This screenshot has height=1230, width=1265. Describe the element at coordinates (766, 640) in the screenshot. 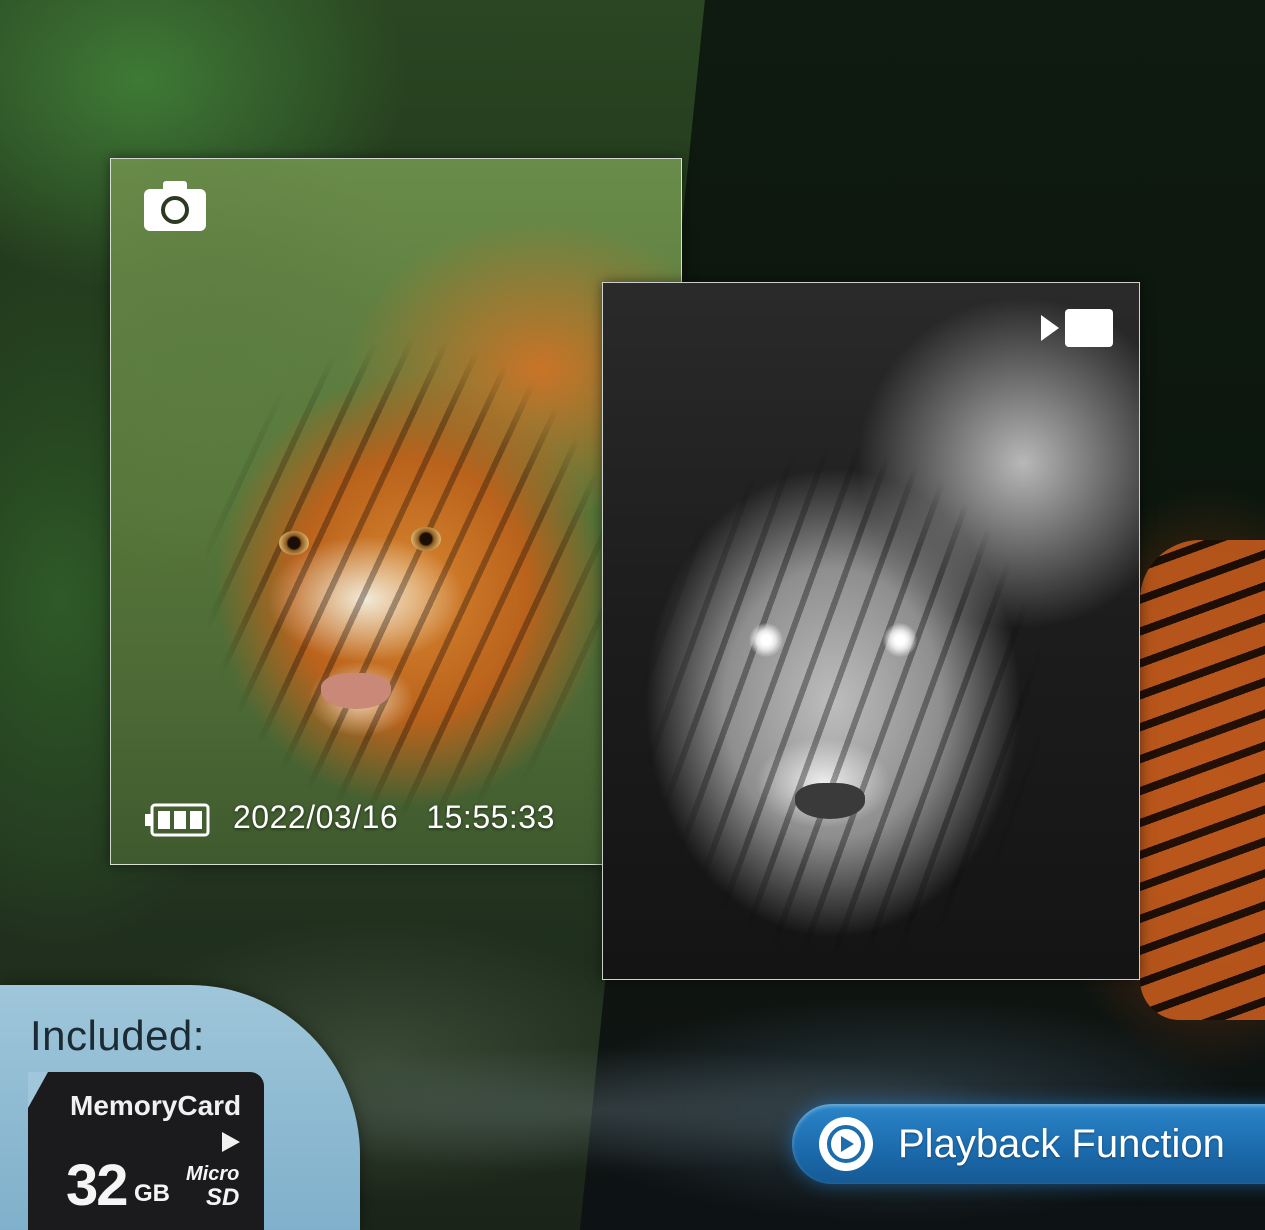

I see `night-eye-left` at that location.